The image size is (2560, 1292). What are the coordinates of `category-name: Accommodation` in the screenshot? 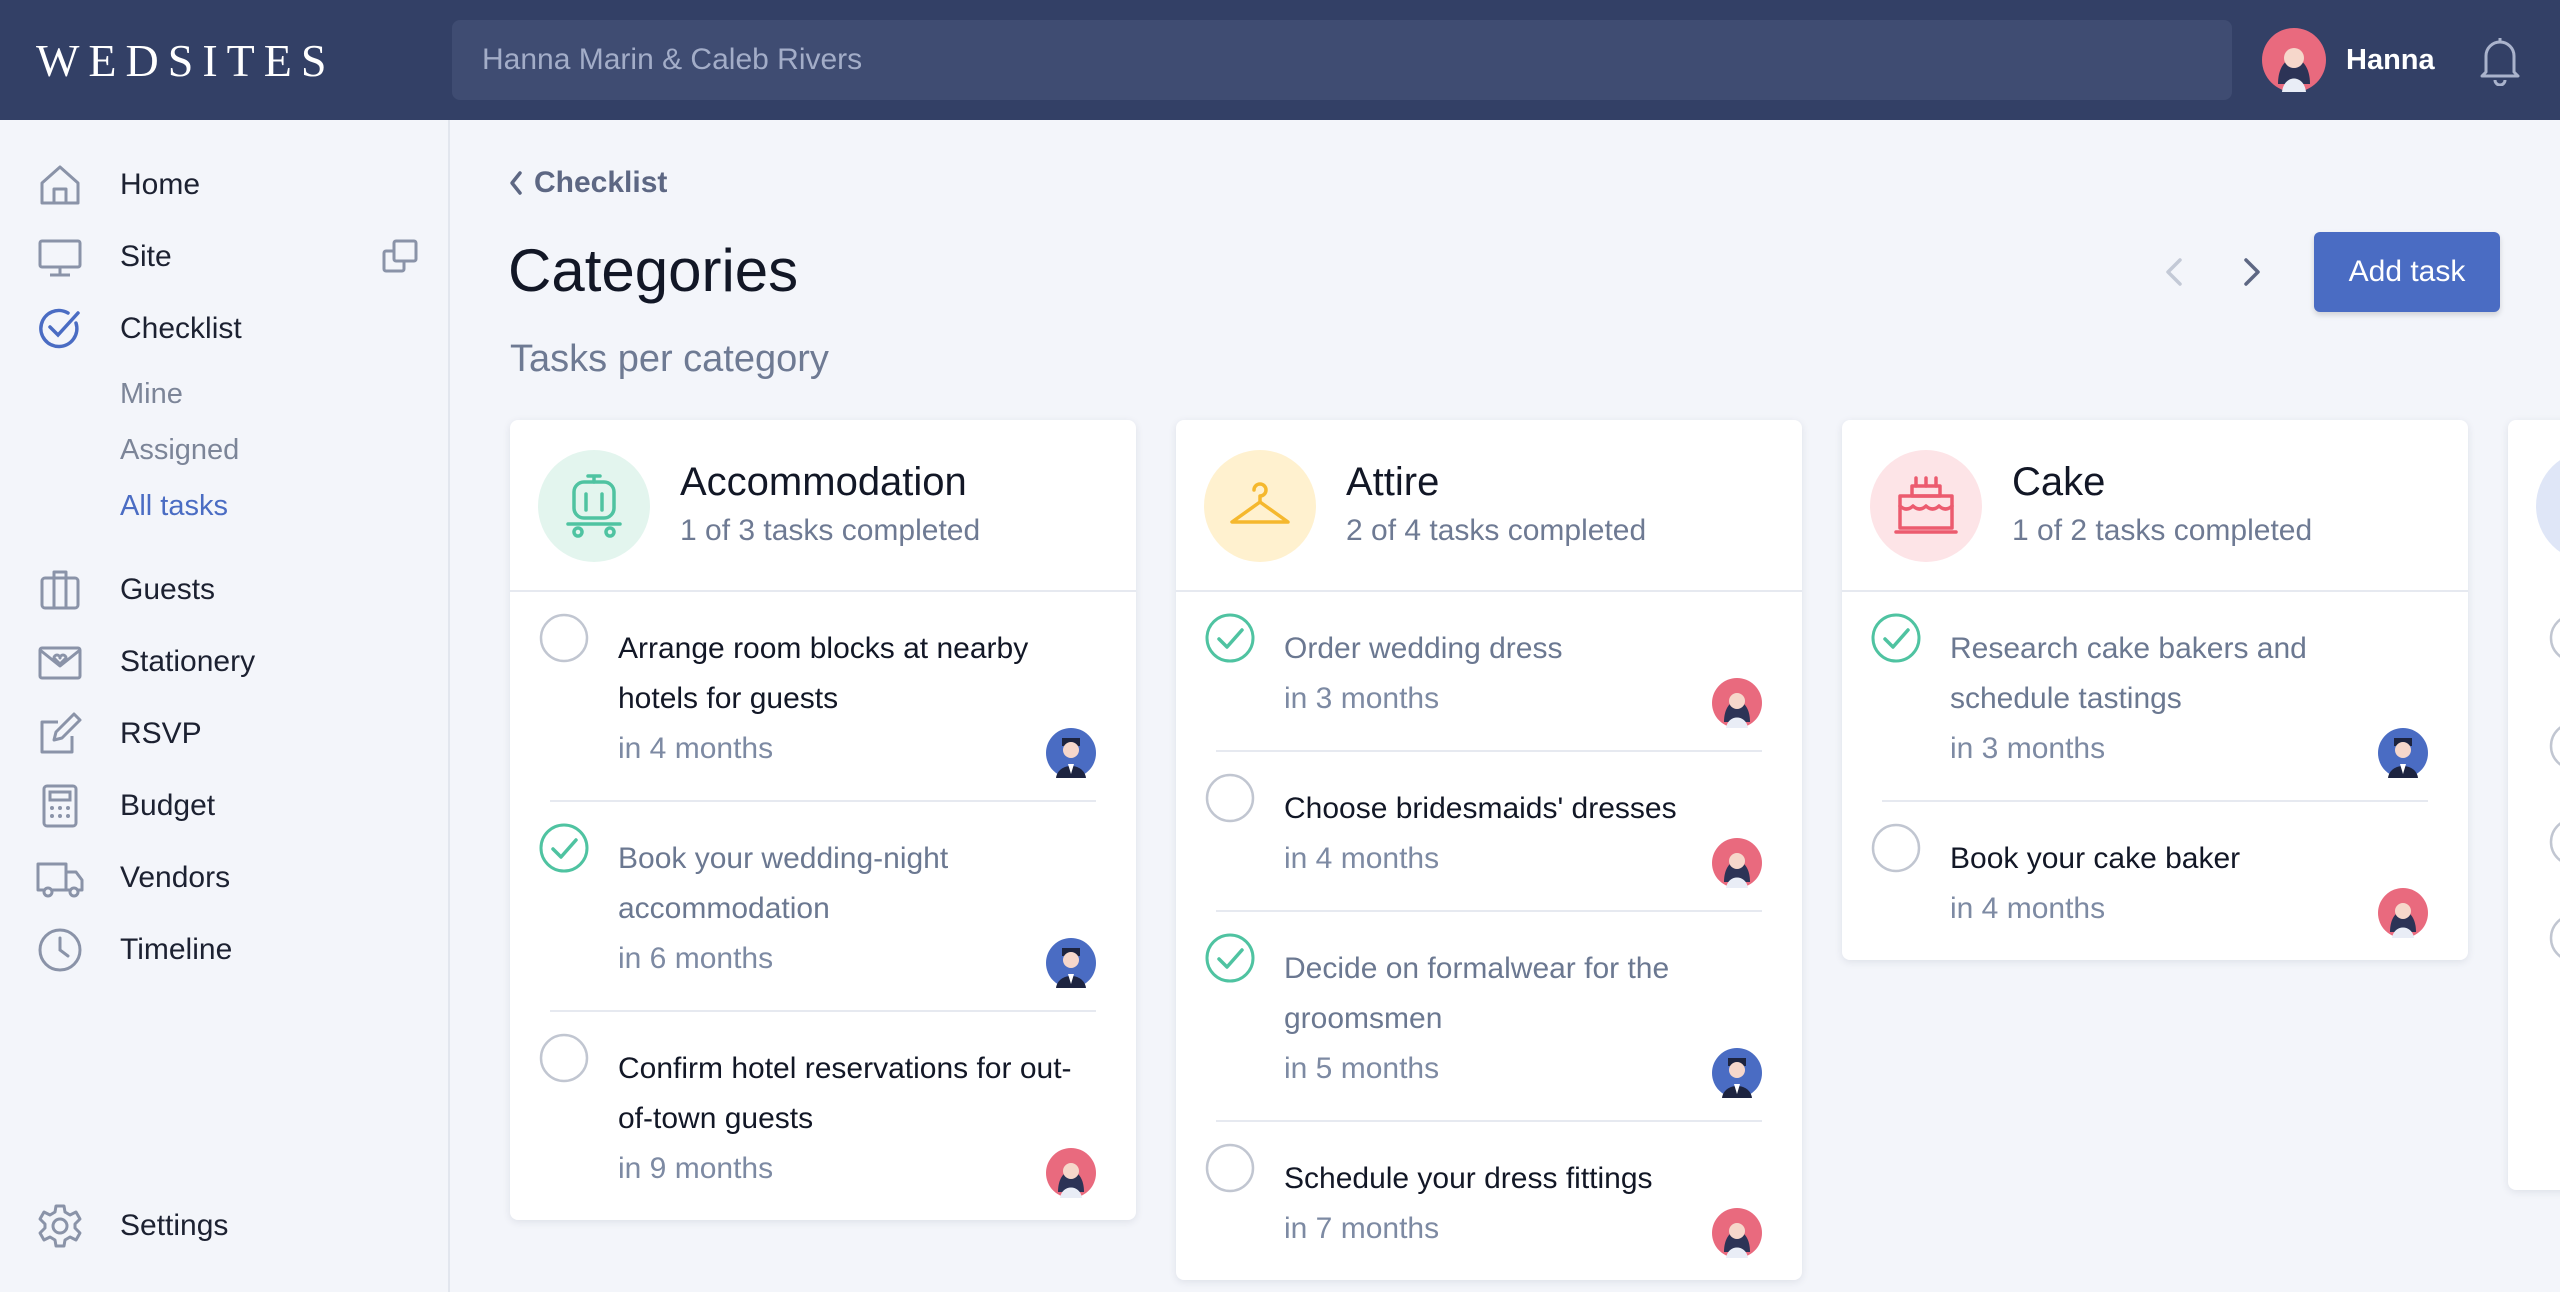 It's located at (823, 482).